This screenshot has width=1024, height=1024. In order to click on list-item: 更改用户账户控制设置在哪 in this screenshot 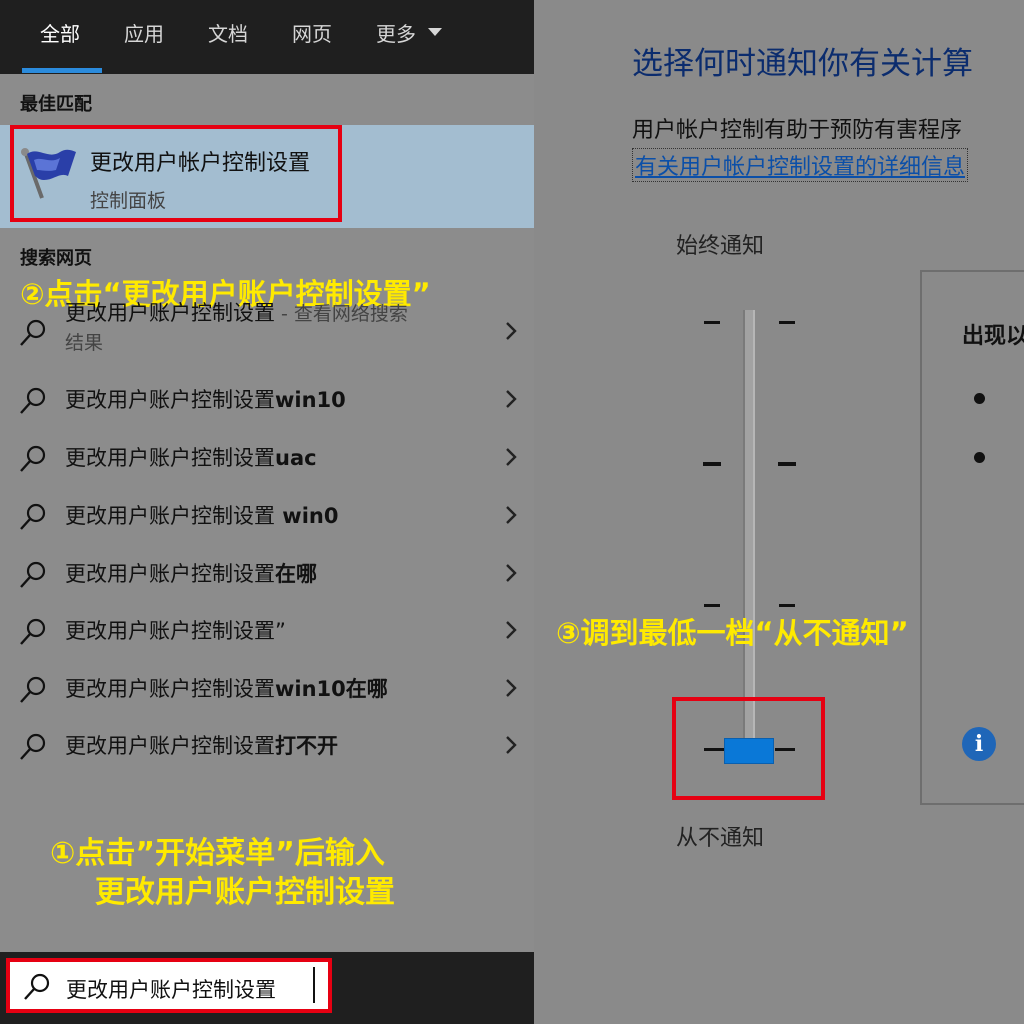, I will do `click(267, 573)`.